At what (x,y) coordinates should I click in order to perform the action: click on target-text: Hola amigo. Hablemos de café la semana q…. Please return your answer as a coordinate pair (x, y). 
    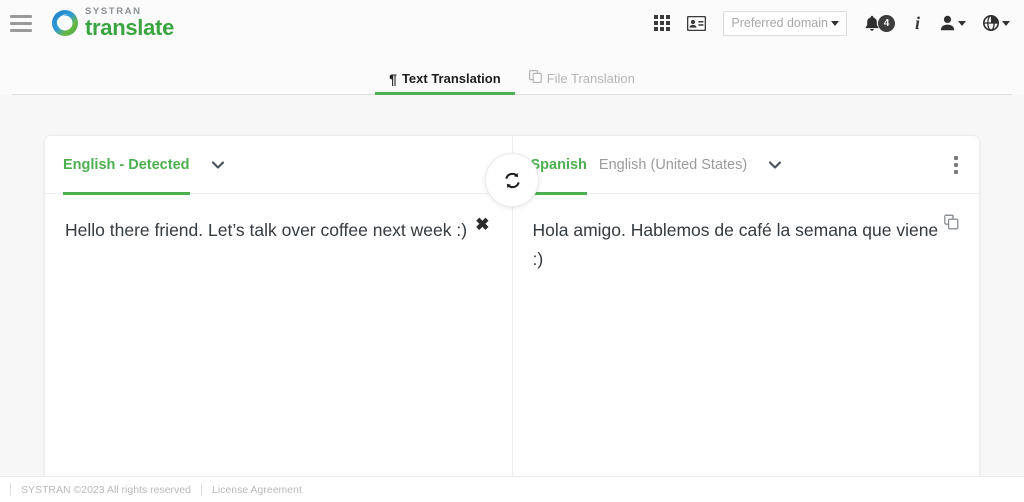
    Looking at the image, I should click on (735, 244).